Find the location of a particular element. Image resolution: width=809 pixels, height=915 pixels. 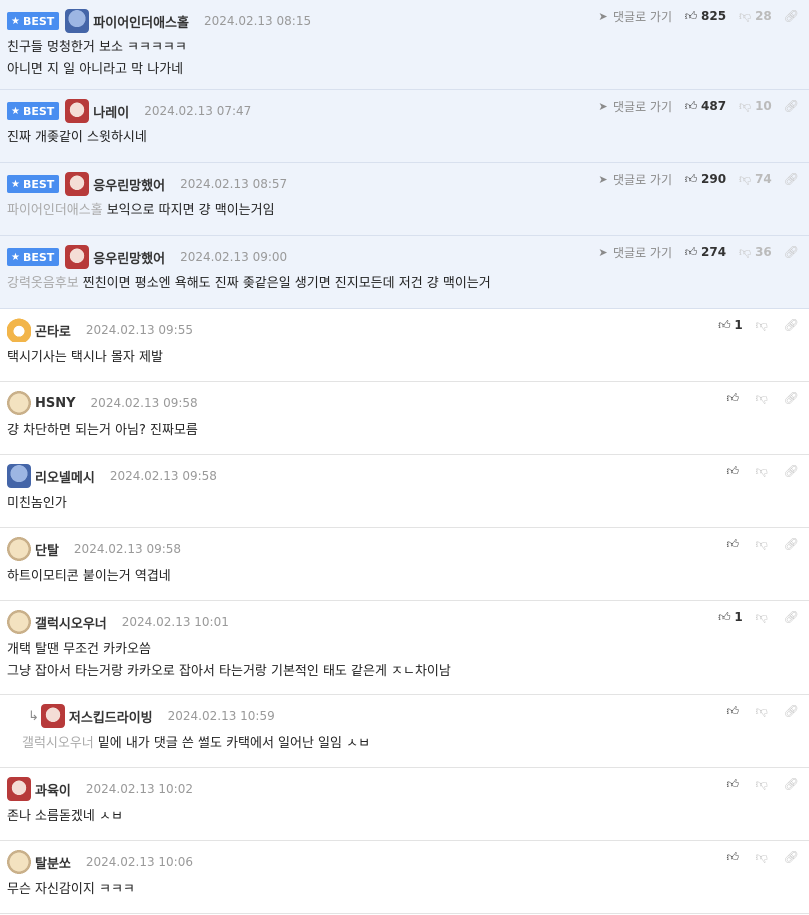

downvote-button: 👎︎ 28 is located at coordinates (755, 16).